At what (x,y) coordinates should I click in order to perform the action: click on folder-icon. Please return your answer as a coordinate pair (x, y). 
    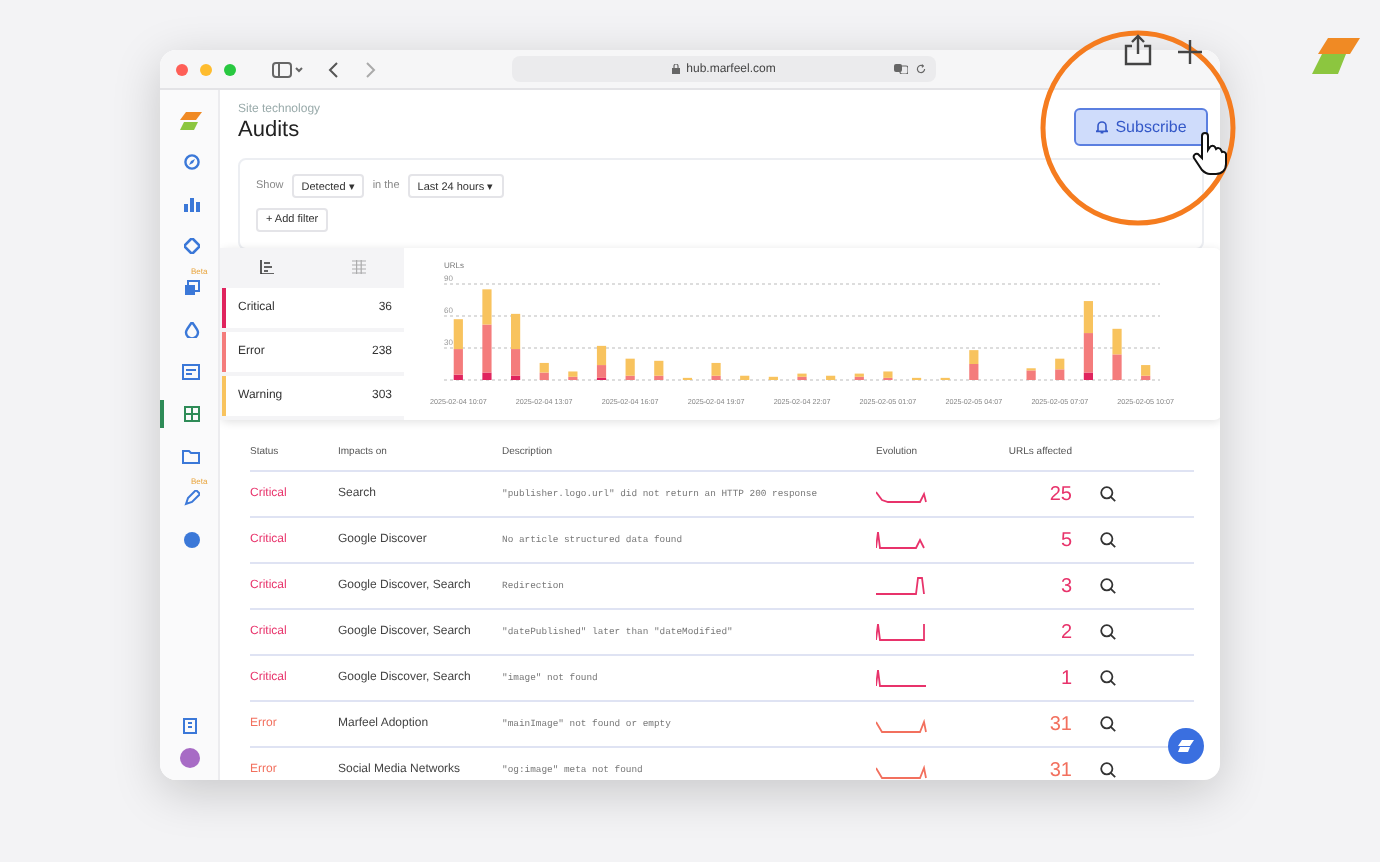
    Looking at the image, I should click on (191, 456).